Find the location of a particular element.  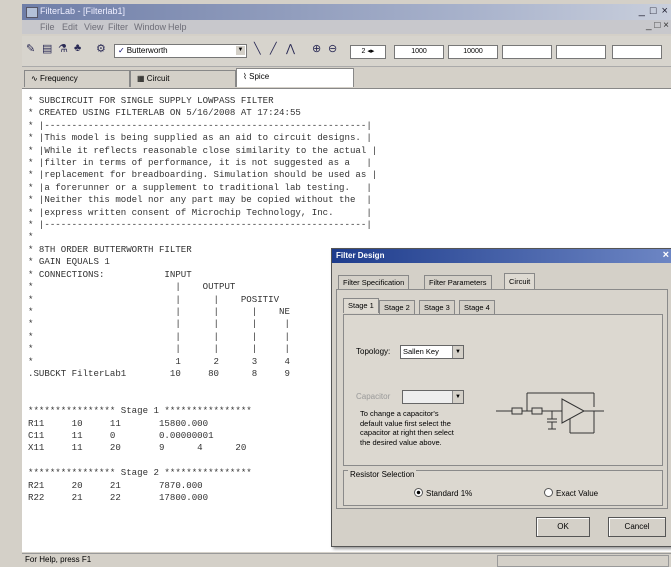

window-title: FilterLab - [Filterlab1] is located at coordinates (83, 11).